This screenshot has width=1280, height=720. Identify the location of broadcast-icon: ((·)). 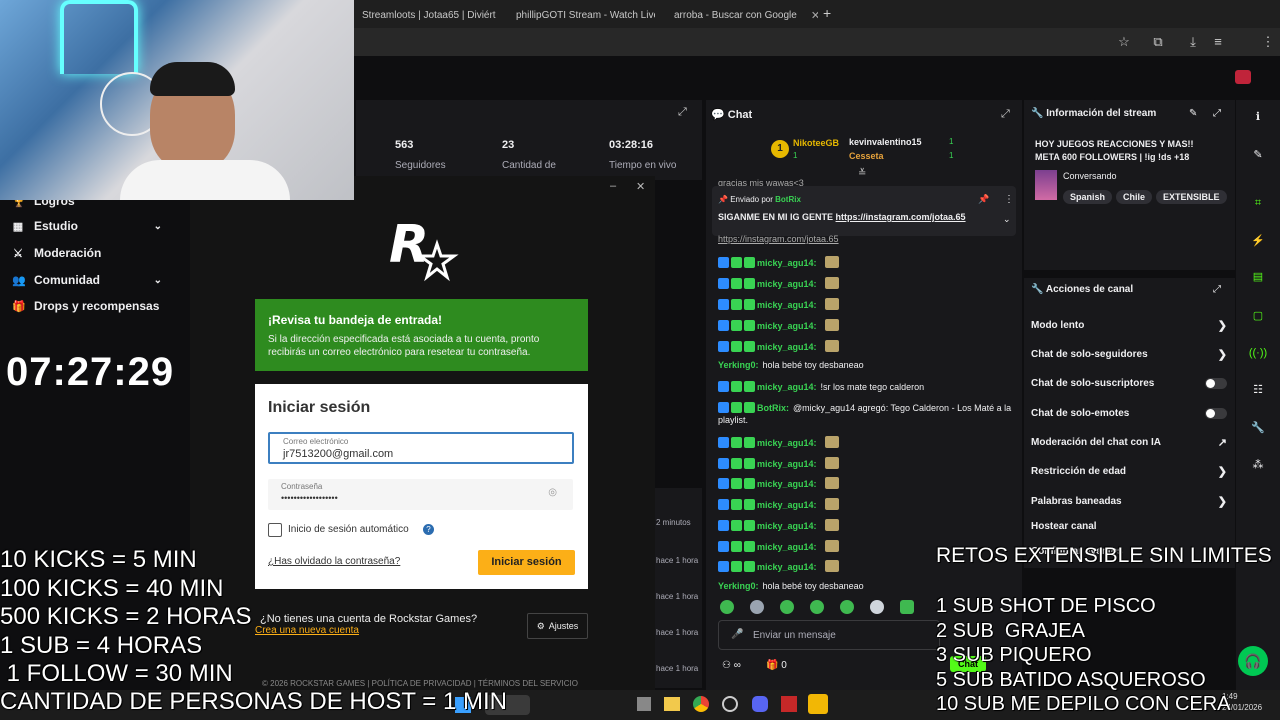
(1258, 353).